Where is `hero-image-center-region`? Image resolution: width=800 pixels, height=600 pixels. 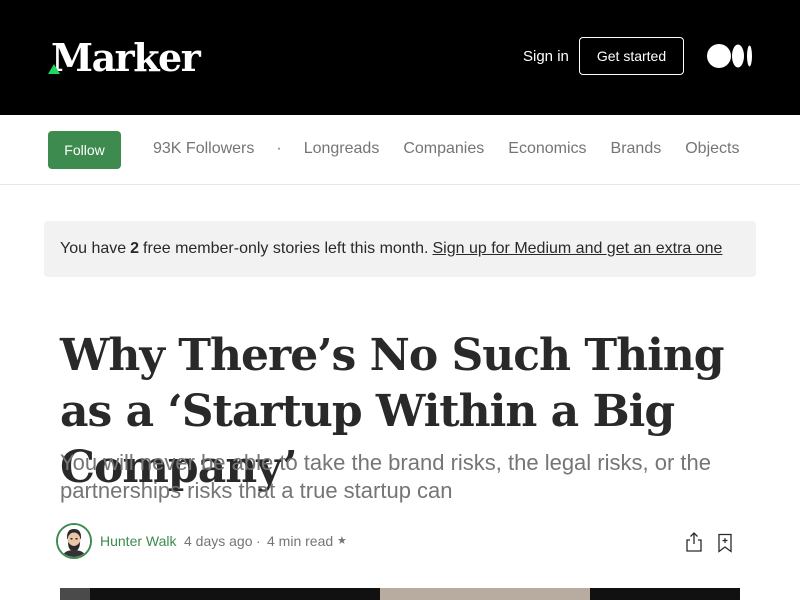
hero-image-center-region is located at coordinates (485, 594).